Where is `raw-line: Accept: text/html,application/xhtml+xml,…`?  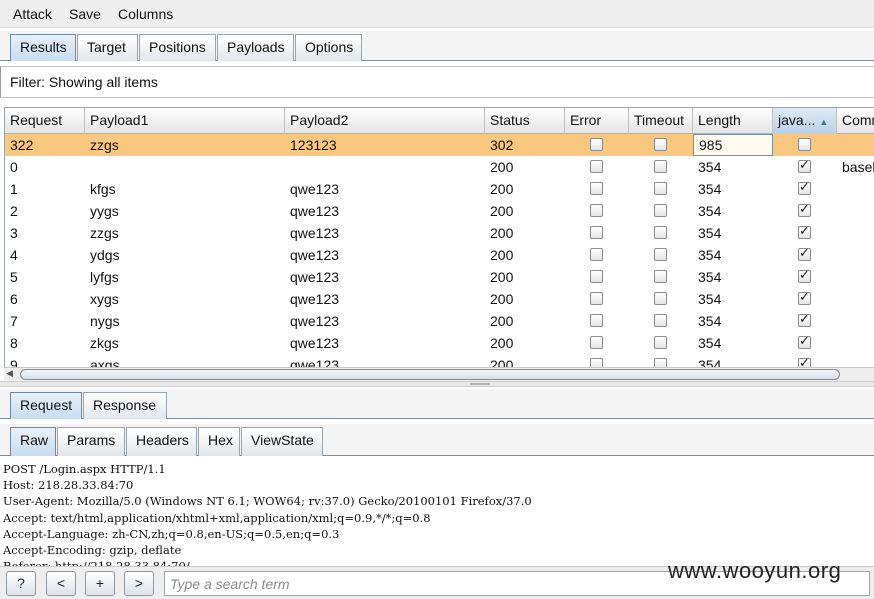 raw-line: Accept: text/html,application/xhtml+xml,… is located at coordinates (217, 517).